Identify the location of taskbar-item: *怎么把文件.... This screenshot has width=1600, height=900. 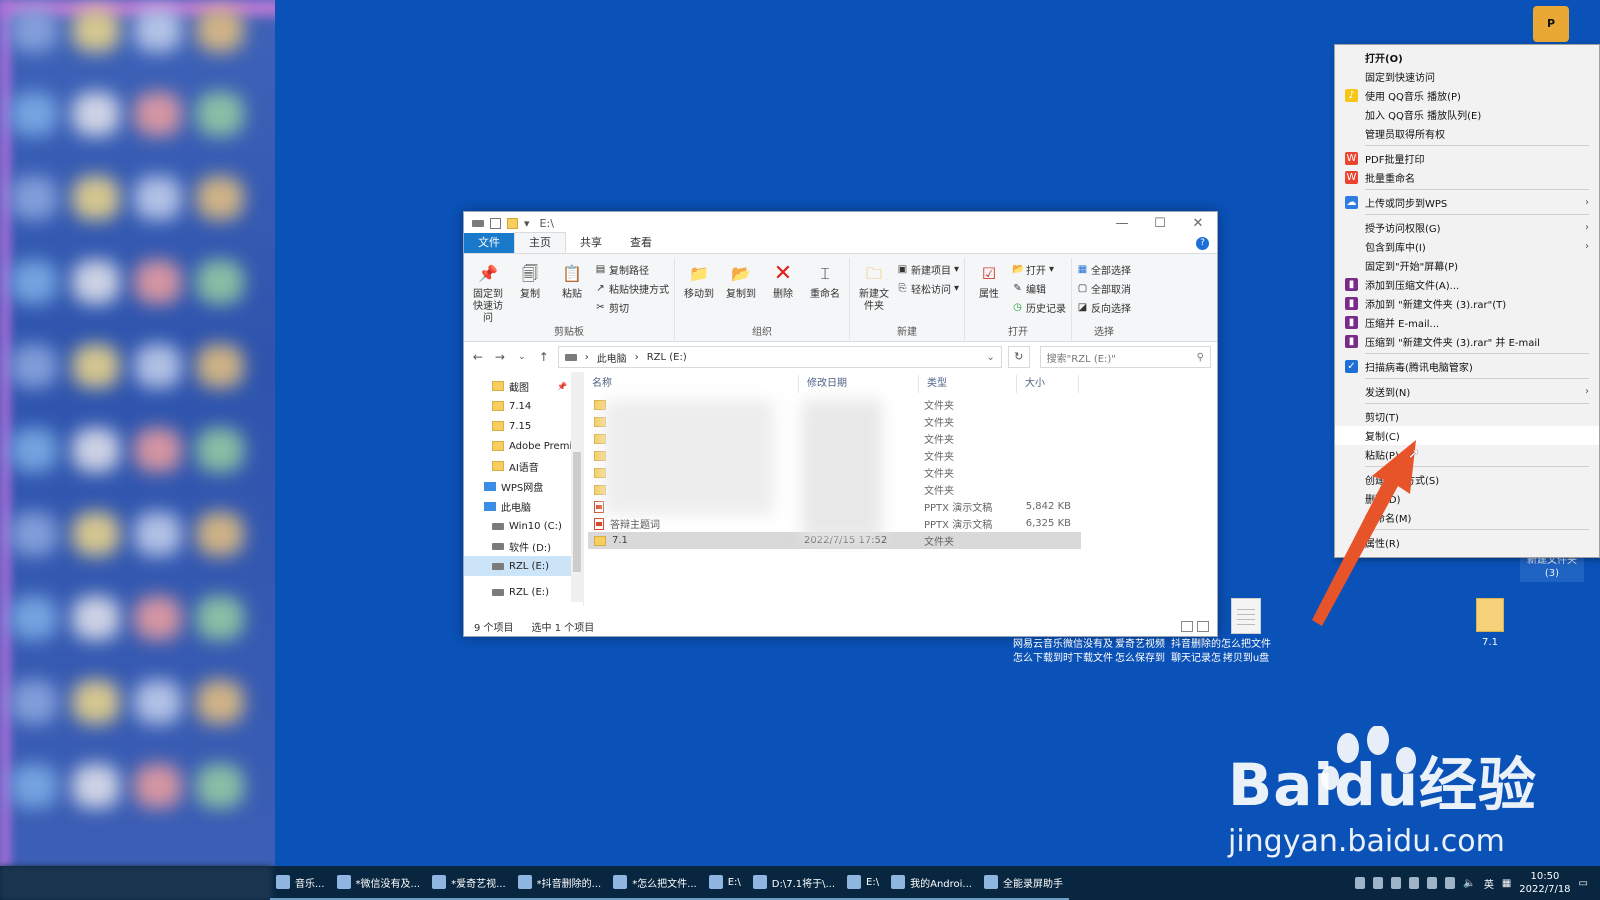
(655, 883).